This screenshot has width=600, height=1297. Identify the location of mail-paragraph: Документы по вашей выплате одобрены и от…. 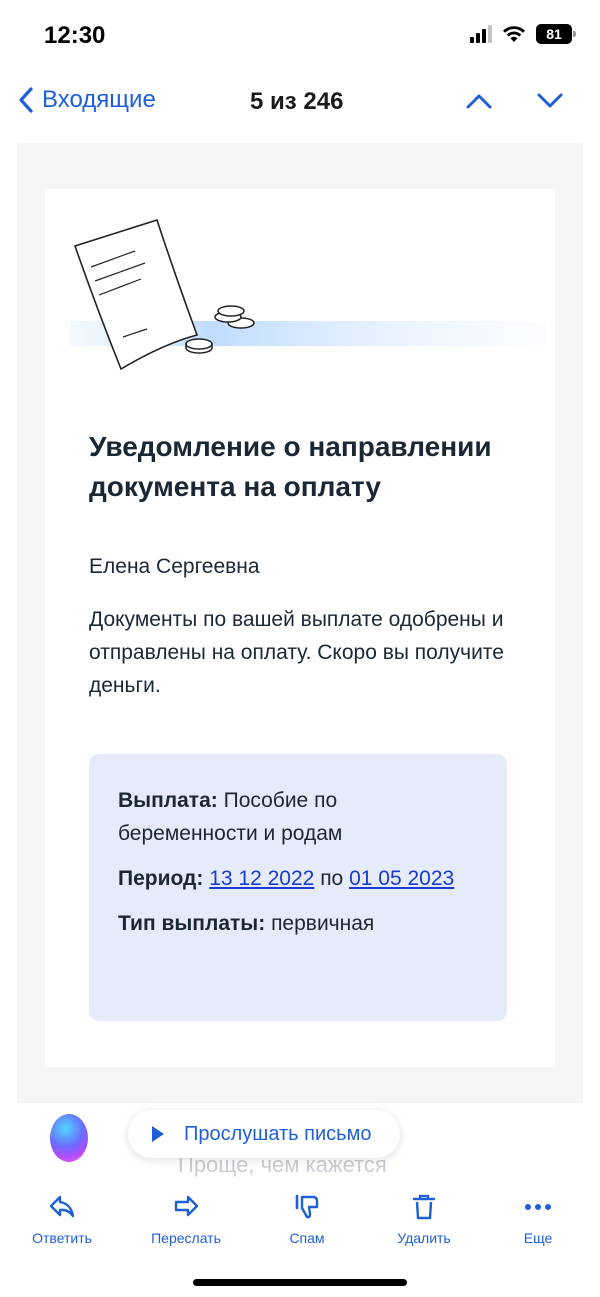
(296, 652).